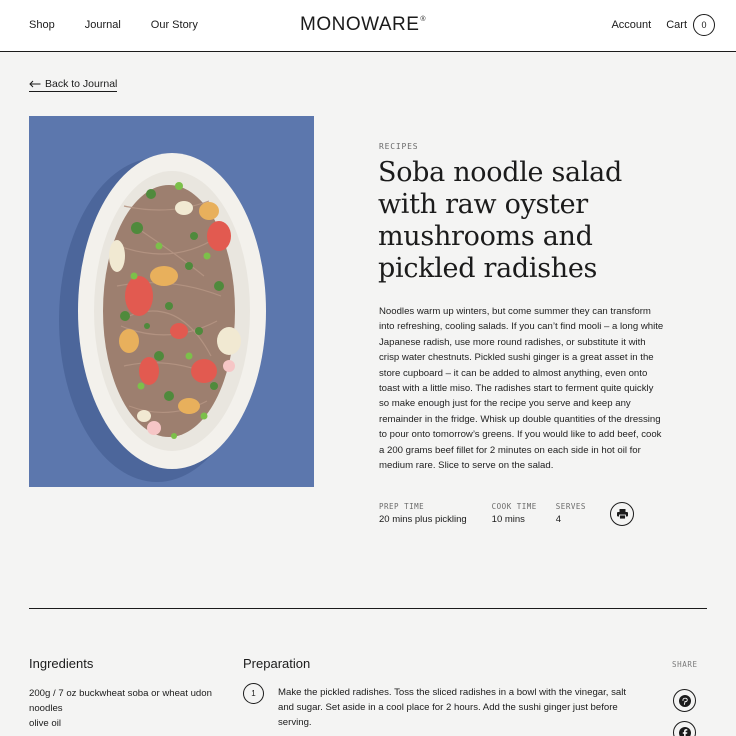 The image size is (736, 736). Describe the element at coordinates (558, 519) in the screenshot. I see `serves-value: 4` at that location.